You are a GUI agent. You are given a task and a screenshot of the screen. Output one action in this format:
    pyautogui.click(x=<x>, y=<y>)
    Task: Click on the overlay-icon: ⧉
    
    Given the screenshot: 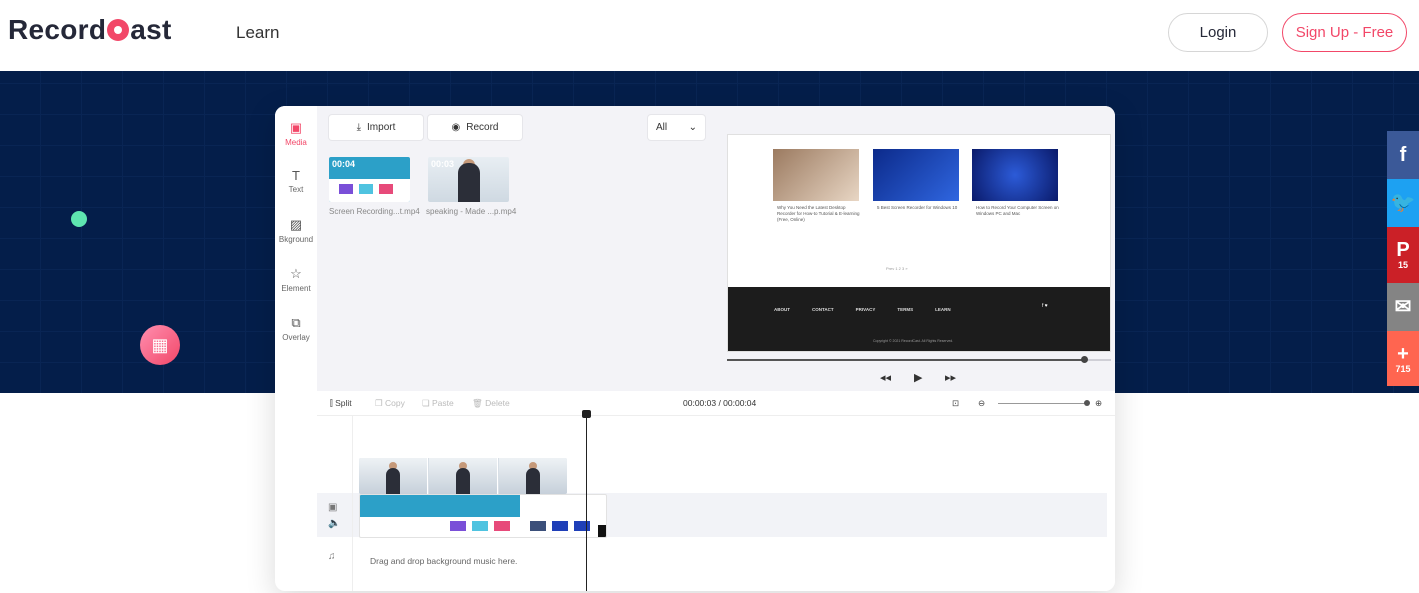 What is the action you would take?
    pyautogui.click(x=296, y=322)
    